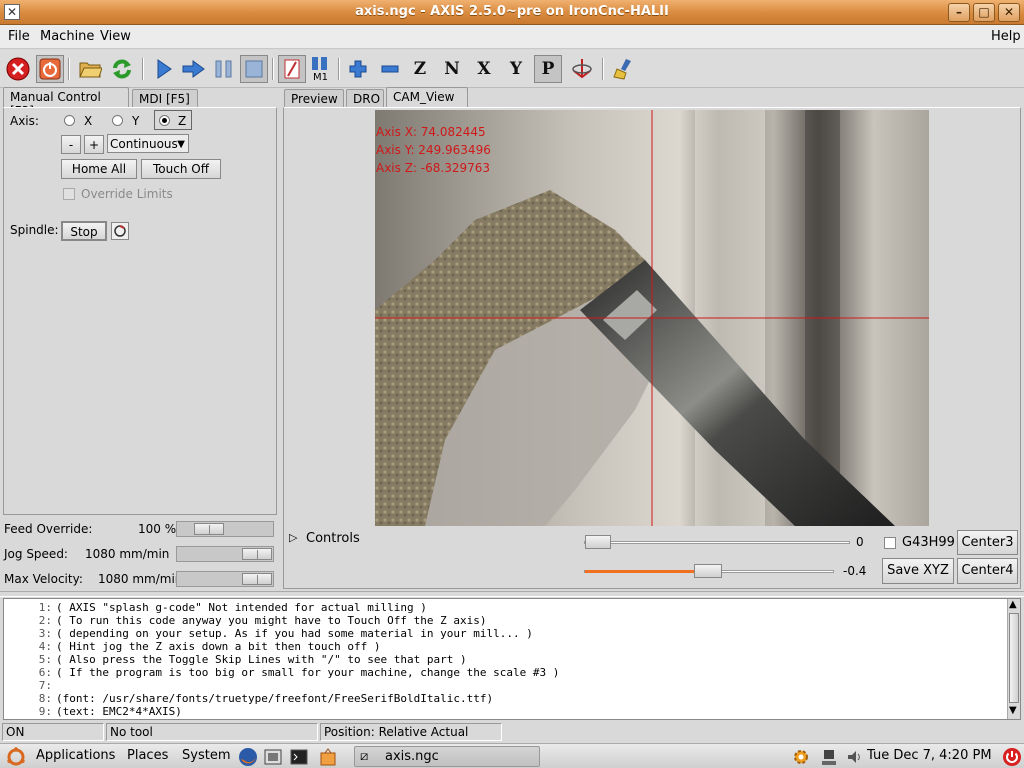  I want to click on controls-expander-label: Controls, so click(333, 538).